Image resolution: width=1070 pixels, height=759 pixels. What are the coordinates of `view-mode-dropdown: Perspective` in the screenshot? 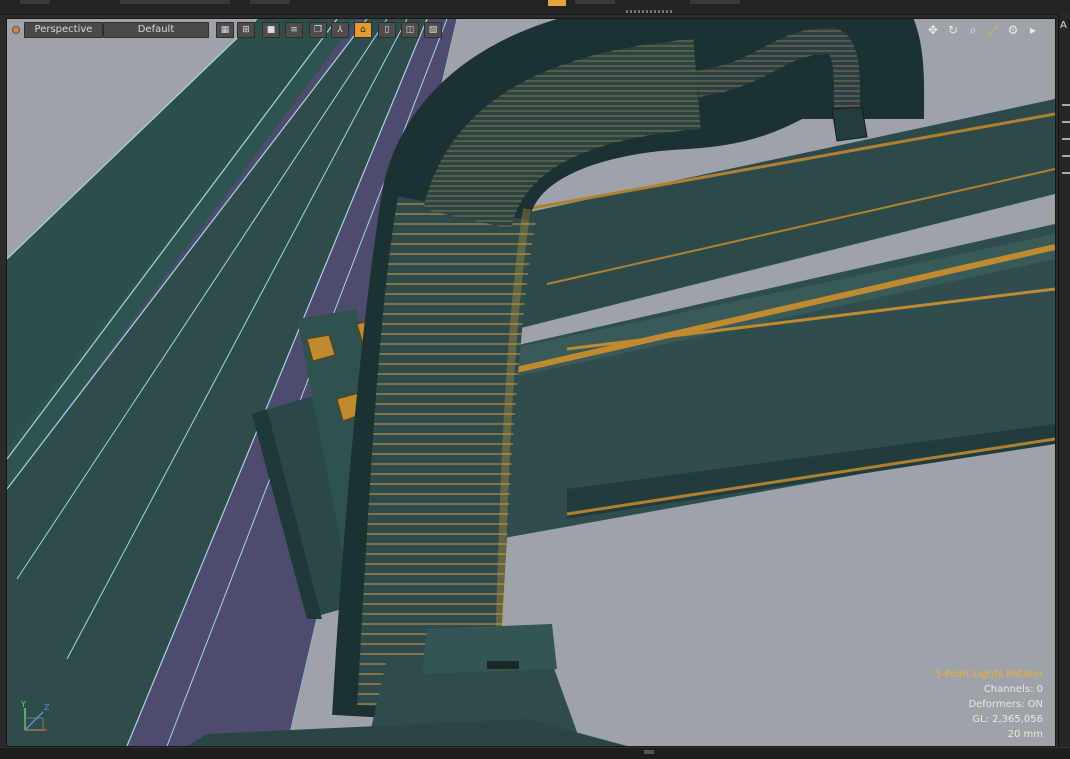 It's located at (63, 30).